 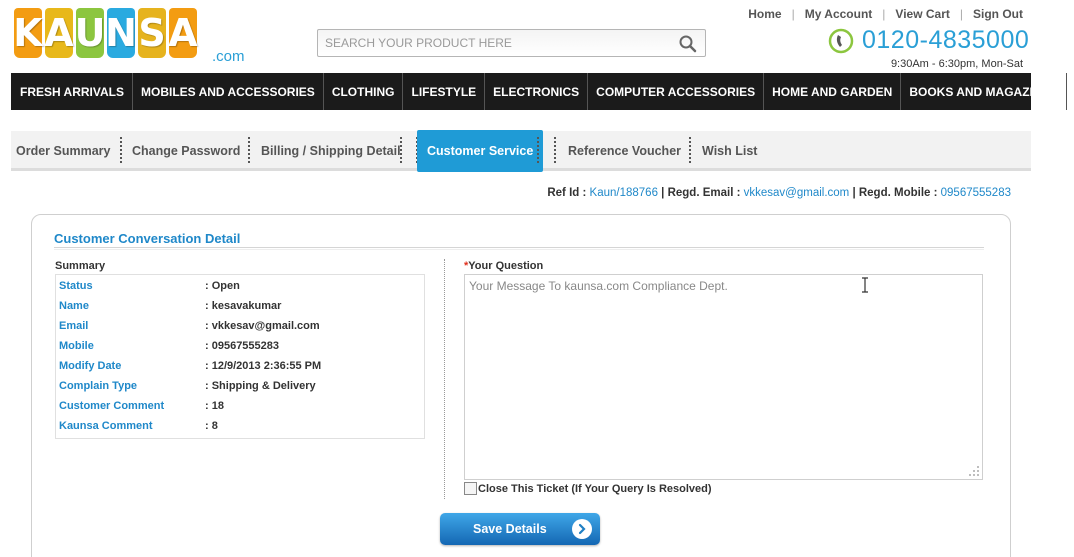 I want to click on save-details-label: Save Details, so click(x=510, y=529).